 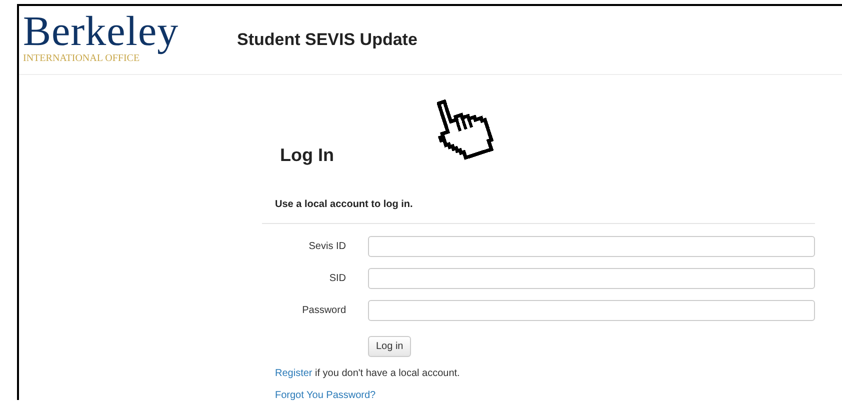 What do you see at coordinates (368, 373) in the screenshot?
I see `register-note: Register if you don't have a local account.` at bounding box center [368, 373].